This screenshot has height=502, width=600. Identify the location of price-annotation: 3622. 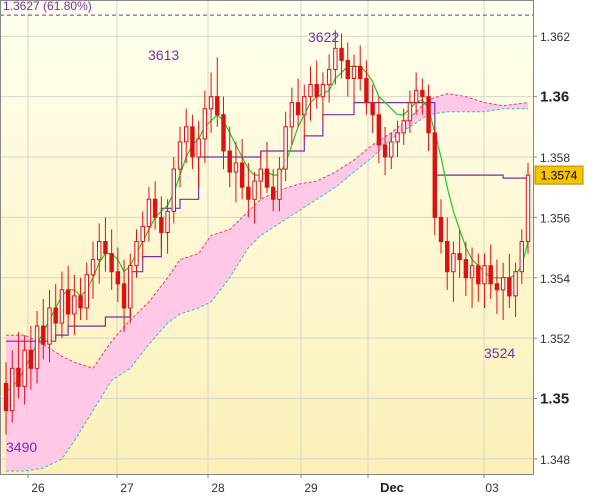
(323, 37).